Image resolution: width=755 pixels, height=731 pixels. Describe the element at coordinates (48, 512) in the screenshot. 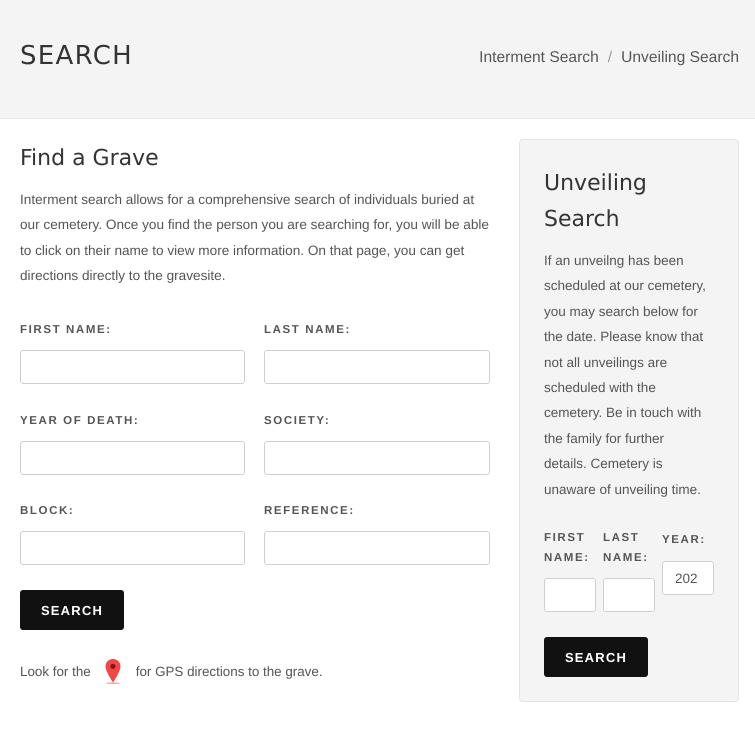

I see `field-label: BLOCK:` at that location.